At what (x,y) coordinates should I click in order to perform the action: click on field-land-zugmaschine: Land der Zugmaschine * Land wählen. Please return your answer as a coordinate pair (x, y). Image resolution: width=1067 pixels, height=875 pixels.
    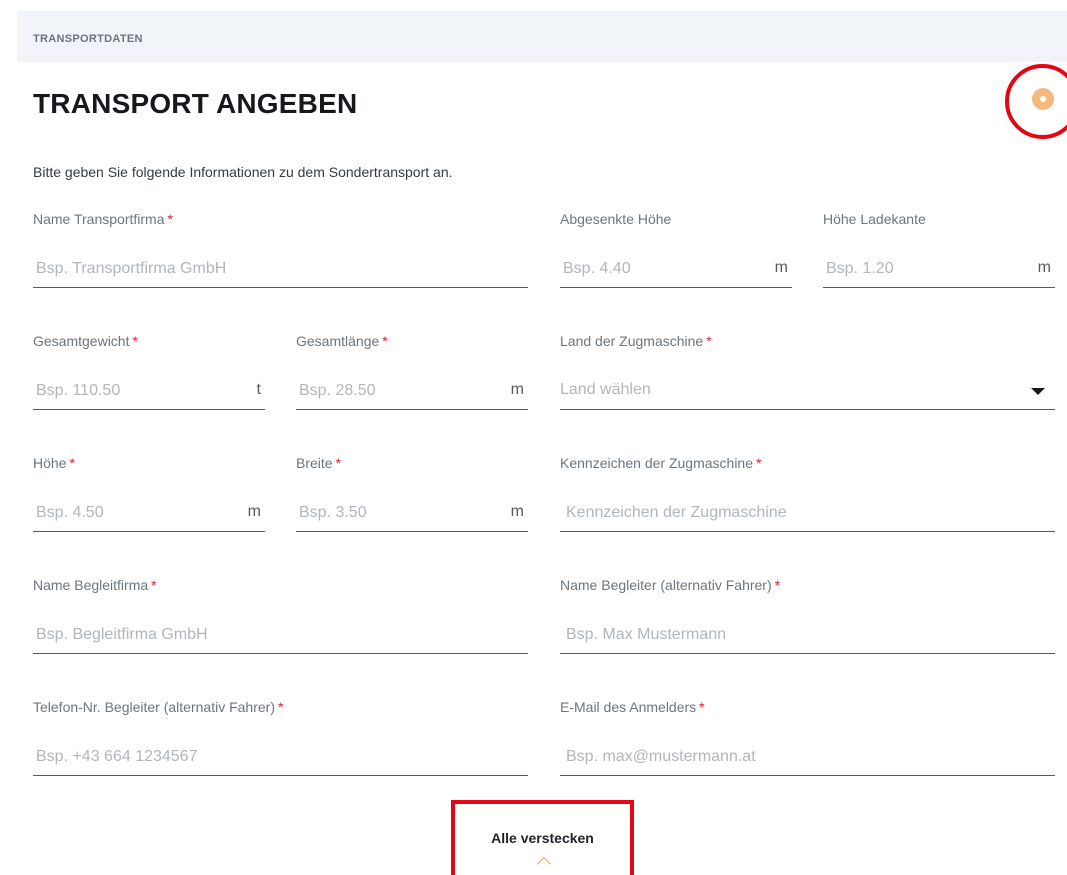
    Looking at the image, I should click on (807, 378).